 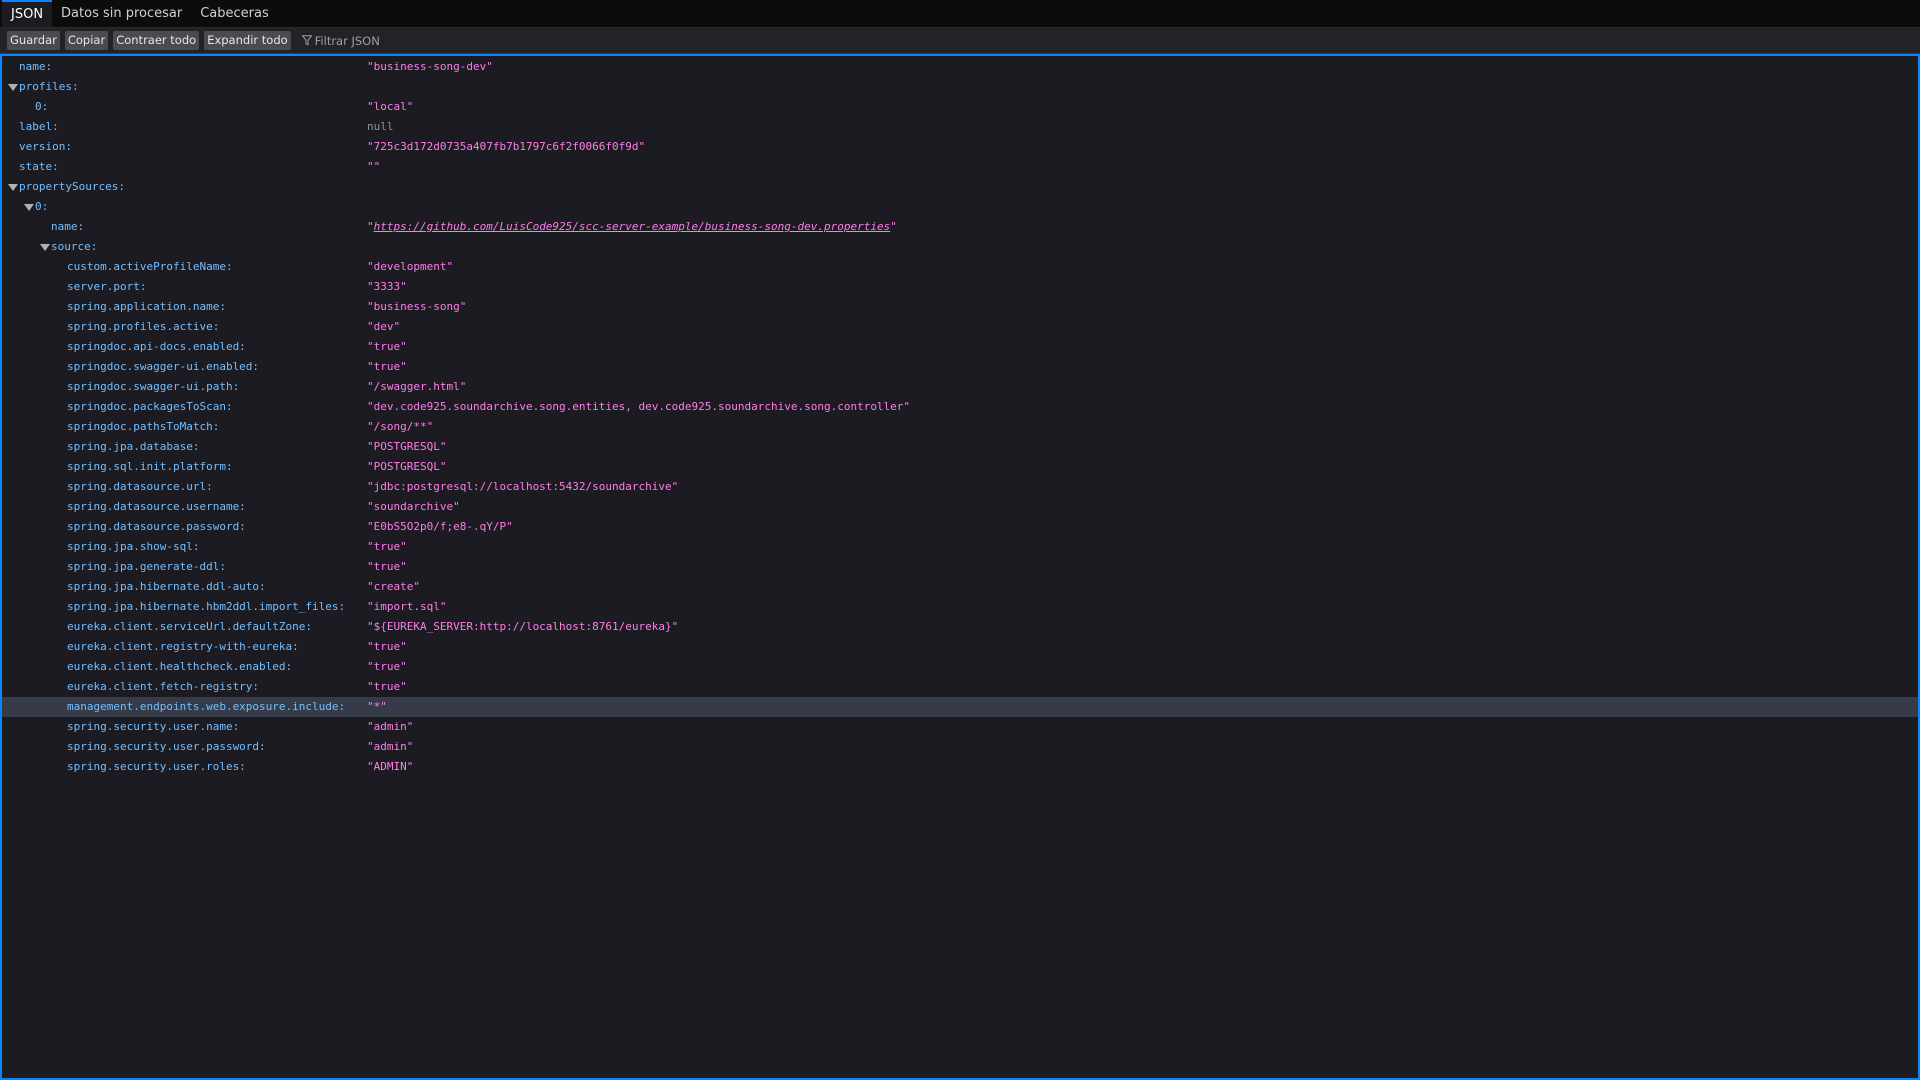 What do you see at coordinates (166, 586) in the screenshot?
I see `json-key: spring.jpa.hibernate.ddl-auto:` at bounding box center [166, 586].